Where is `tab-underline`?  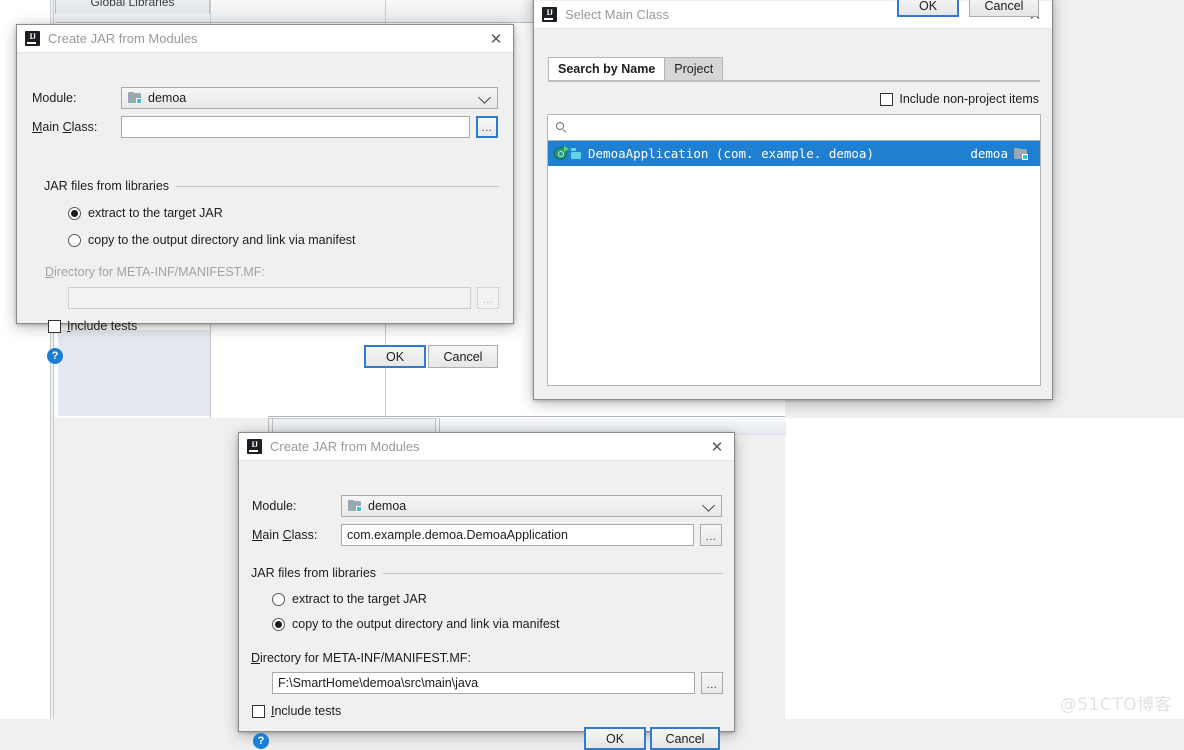 tab-underline is located at coordinates (794, 81).